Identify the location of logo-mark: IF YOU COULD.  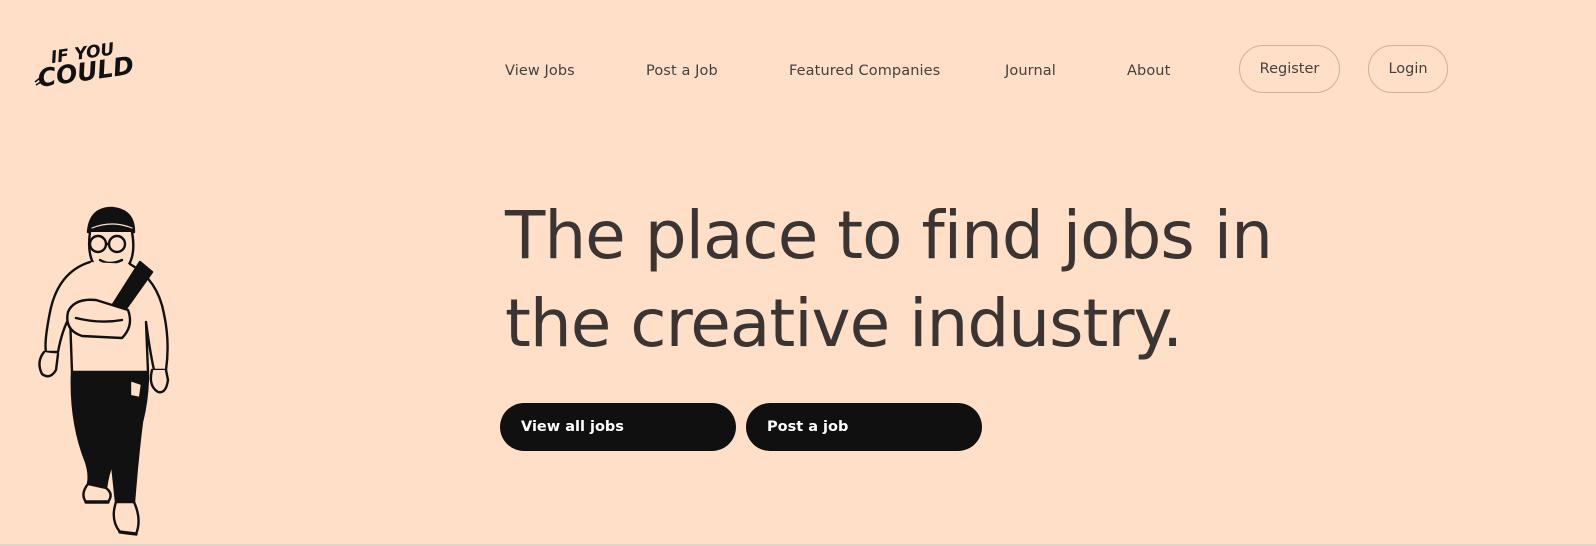
(85, 66).